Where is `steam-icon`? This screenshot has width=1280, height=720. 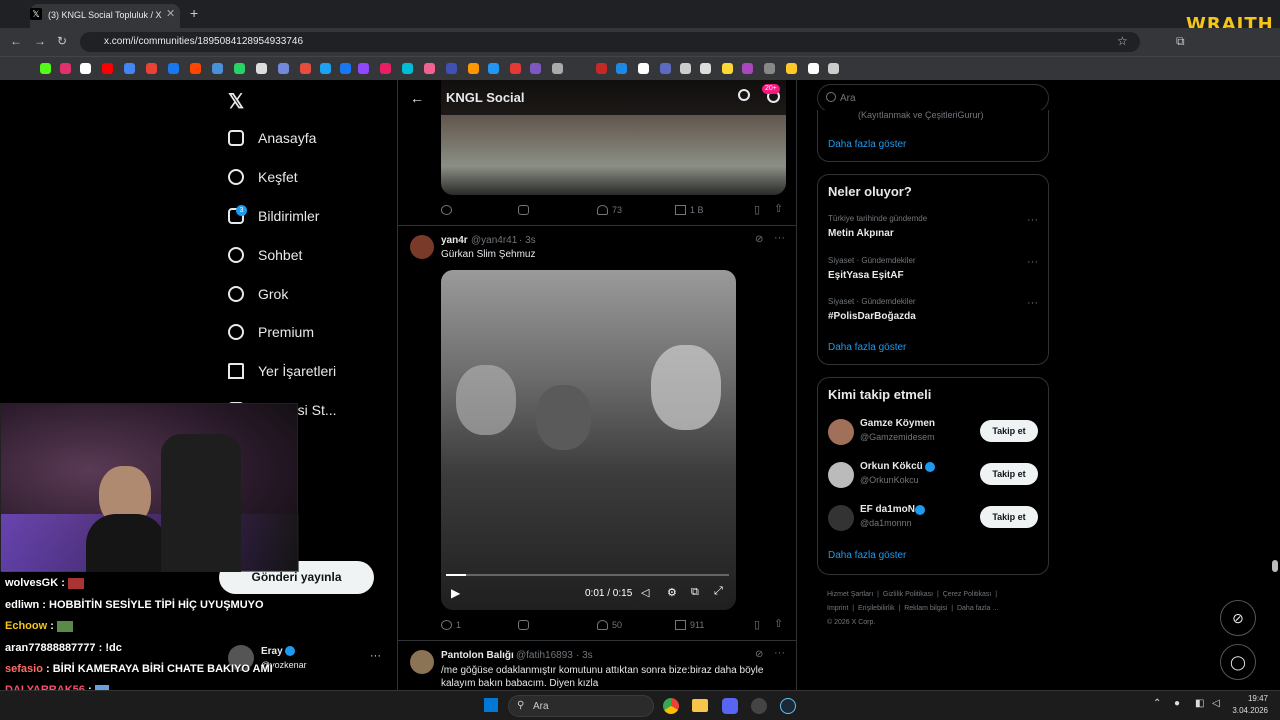 steam-icon is located at coordinates (788, 706).